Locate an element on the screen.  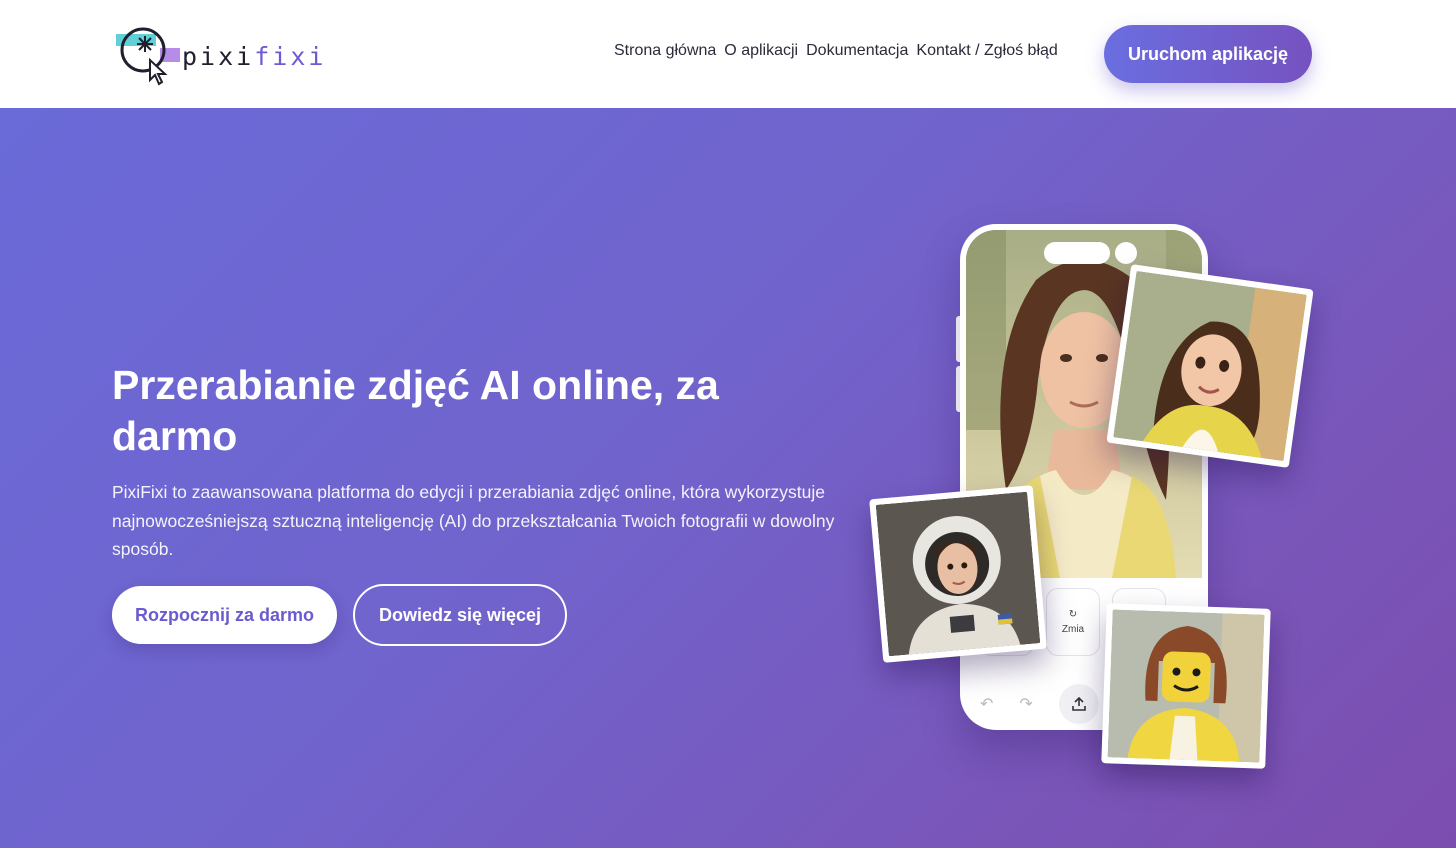
learn-more-button: Dowiedz się więcej is located at coordinates (460, 615).